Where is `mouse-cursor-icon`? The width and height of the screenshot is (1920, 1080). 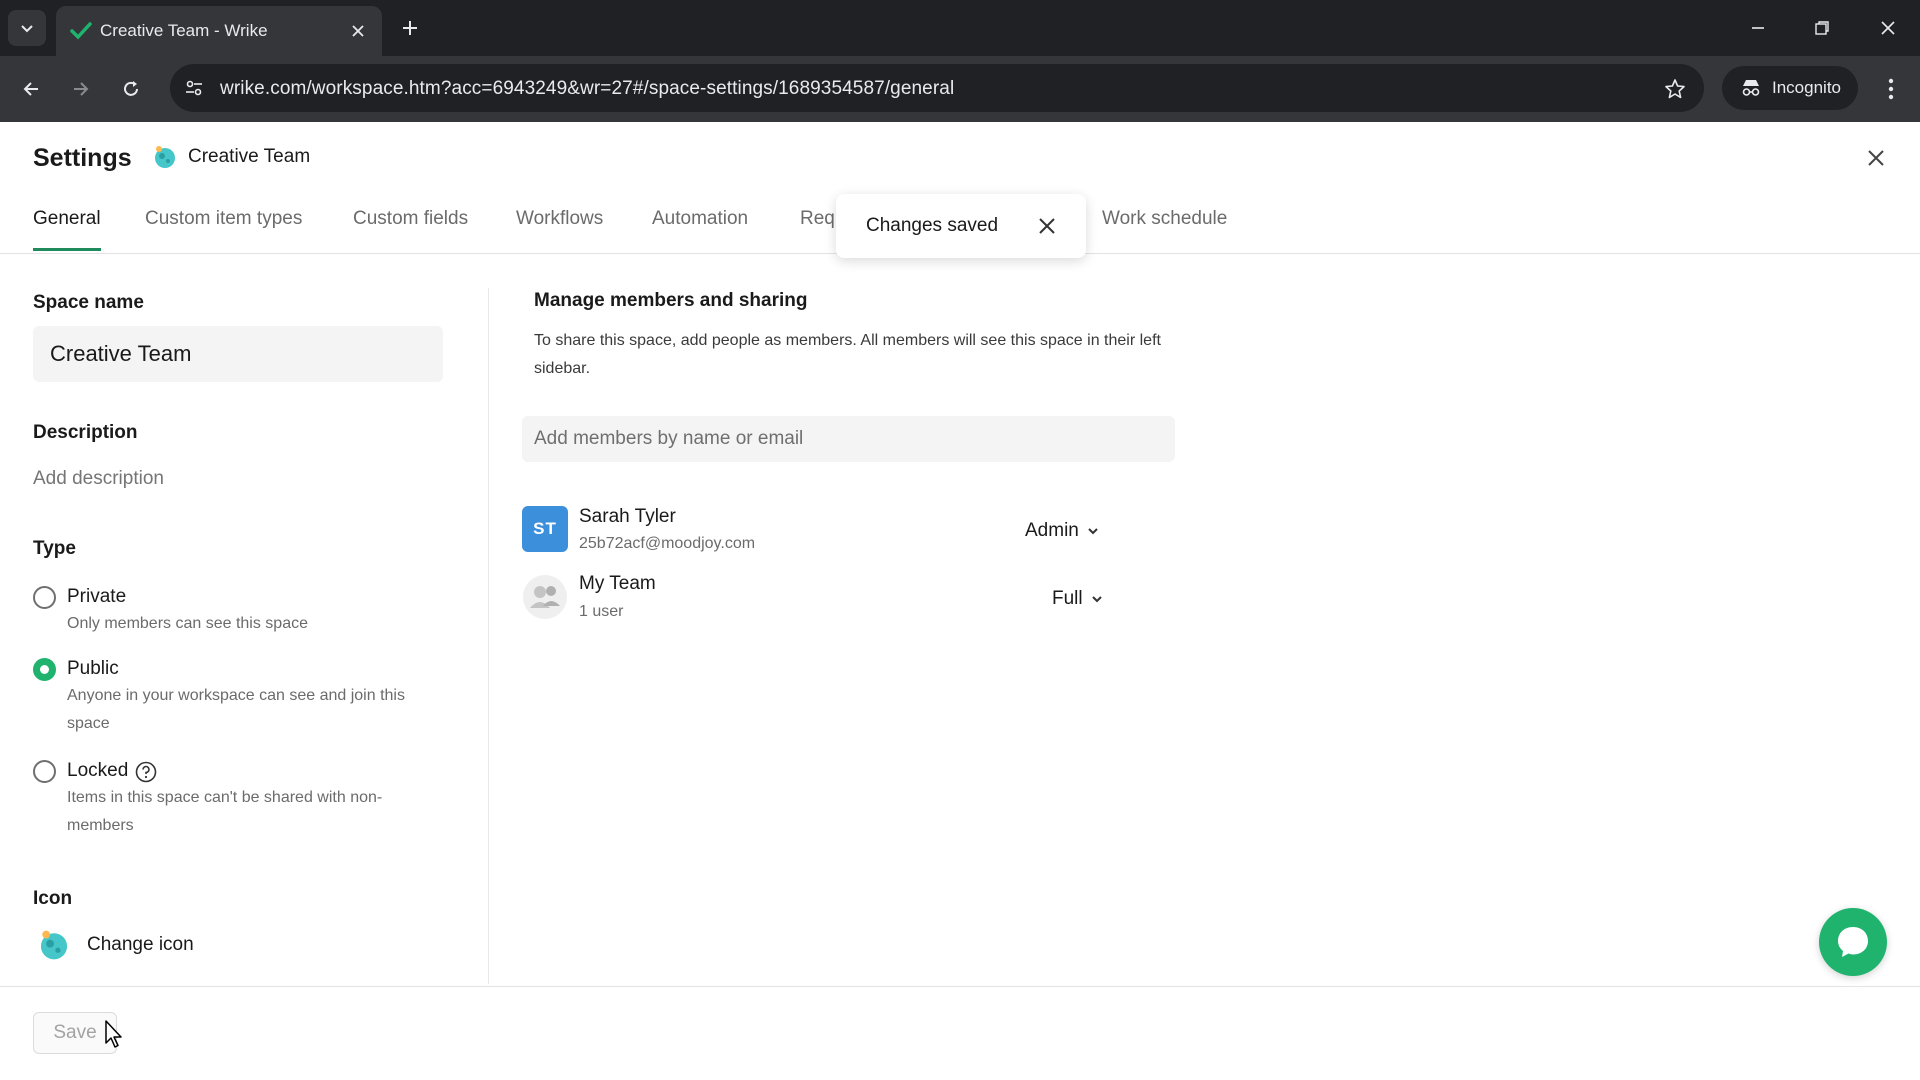
mouse-cursor-icon is located at coordinates (113, 1034).